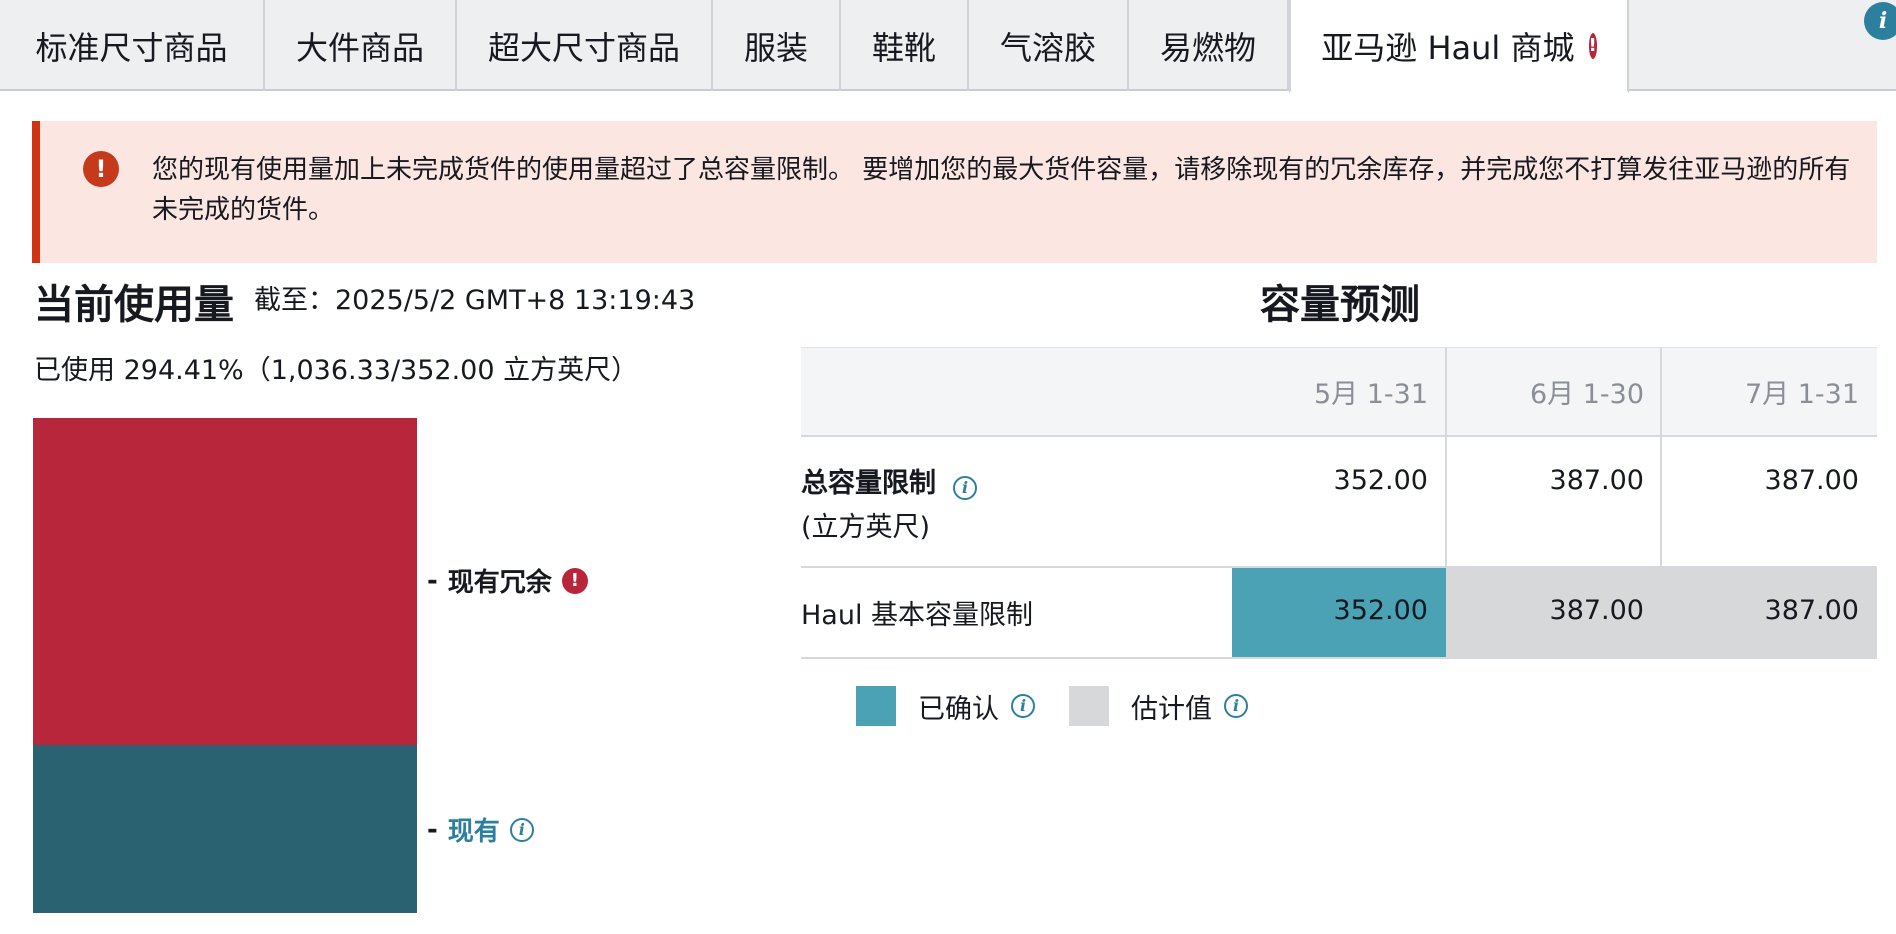 The width and height of the screenshot is (1896, 934). What do you see at coordinates (889, 507) in the screenshot?
I see `row-label: 总容量限制 i (立方英尺)` at bounding box center [889, 507].